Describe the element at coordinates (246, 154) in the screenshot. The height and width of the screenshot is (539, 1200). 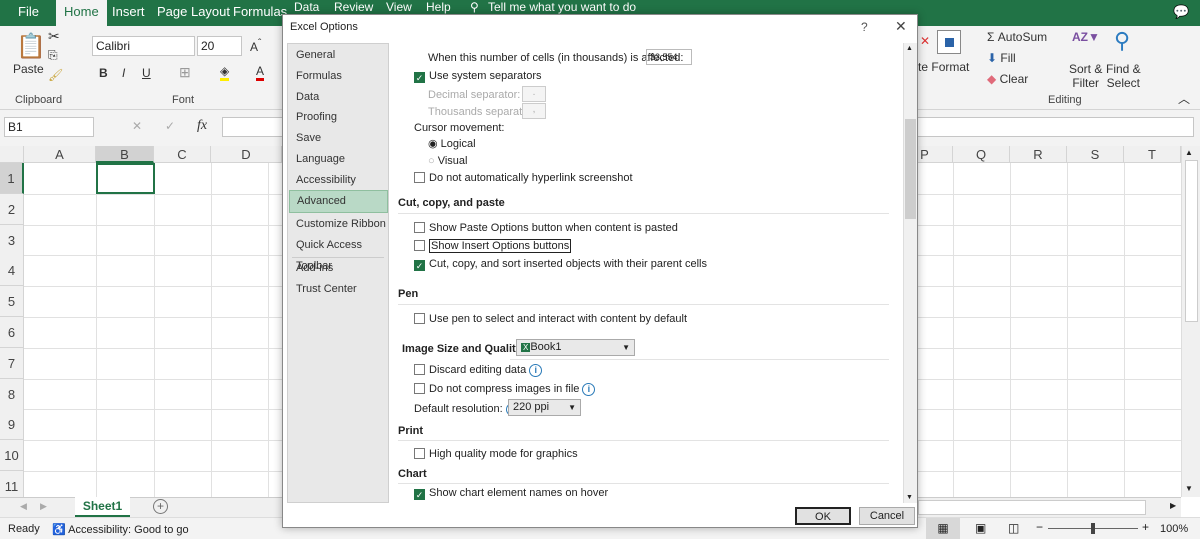
I see `column-header: D` at that location.